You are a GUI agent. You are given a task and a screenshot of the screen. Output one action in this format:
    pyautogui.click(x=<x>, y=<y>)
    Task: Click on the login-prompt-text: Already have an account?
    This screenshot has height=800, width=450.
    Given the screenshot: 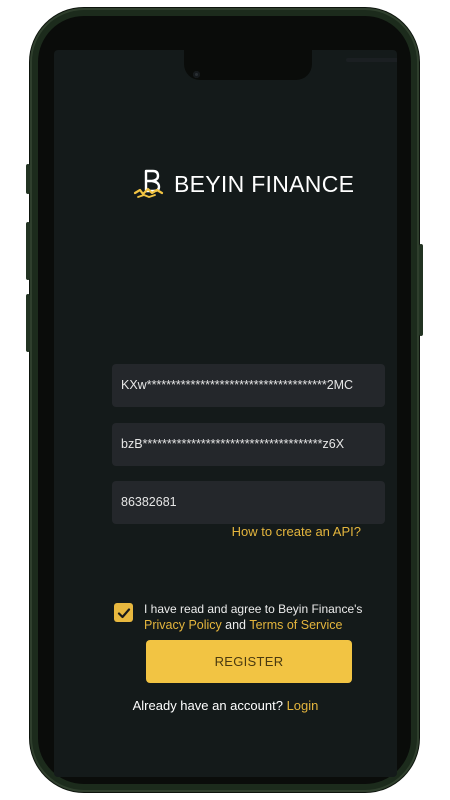 What is the action you would take?
    pyautogui.click(x=207, y=705)
    